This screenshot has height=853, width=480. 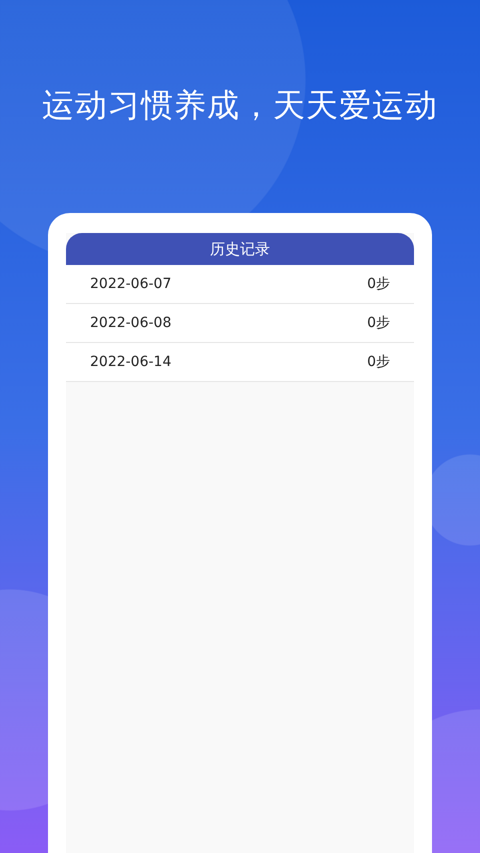 What do you see at coordinates (131, 362) in the screenshot?
I see `date-text: 2022-06-14` at bounding box center [131, 362].